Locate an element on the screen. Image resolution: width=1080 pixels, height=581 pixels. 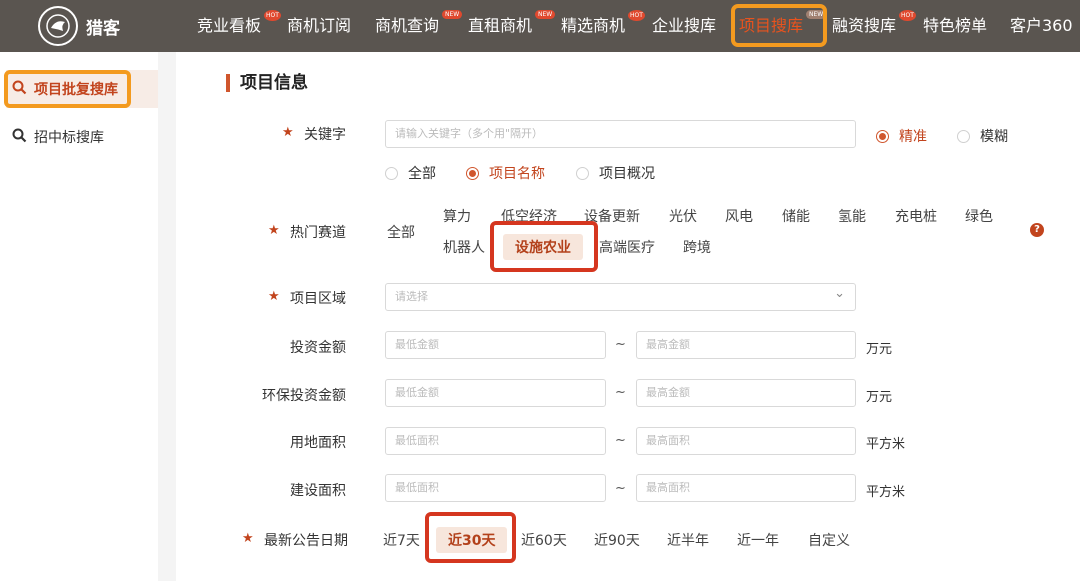
build-area-min-input: 最低面积 is located at coordinates (495, 488).